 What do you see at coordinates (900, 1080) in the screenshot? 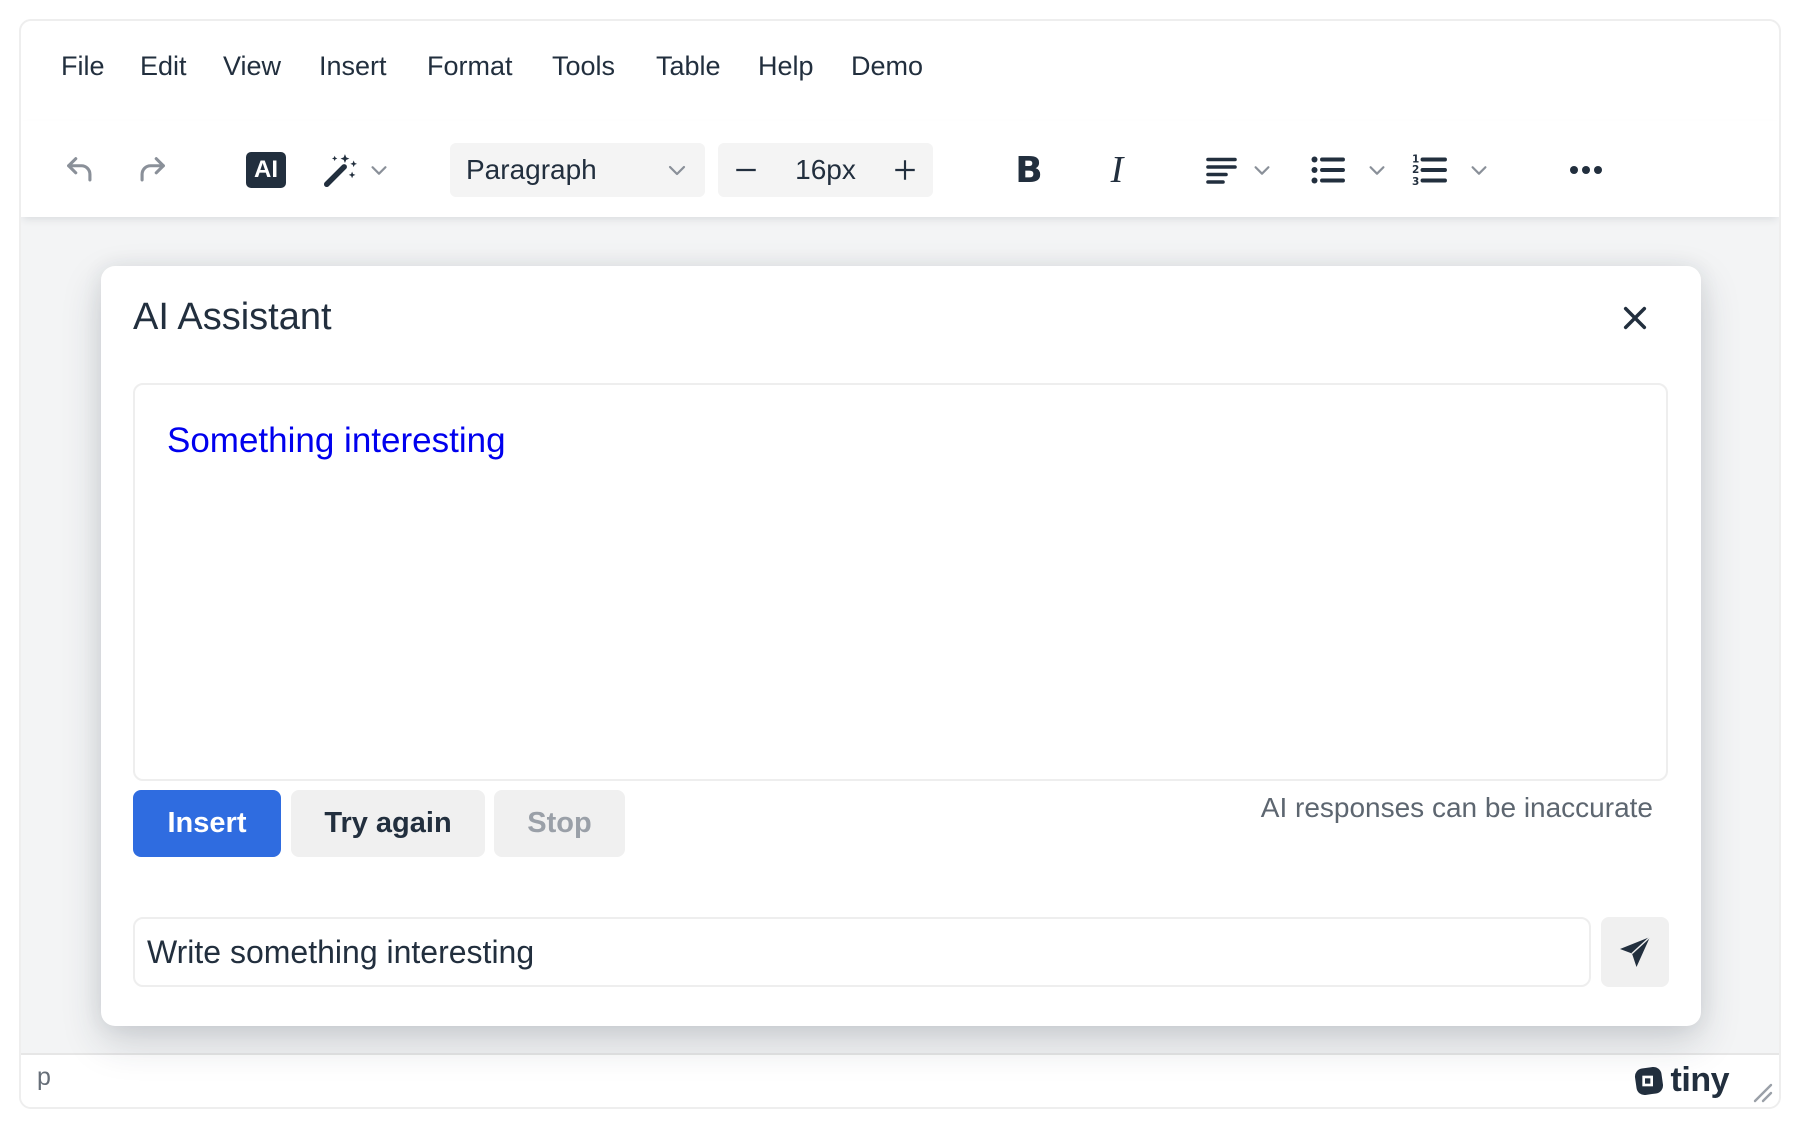
I see `statusbar: p tiny` at bounding box center [900, 1080].